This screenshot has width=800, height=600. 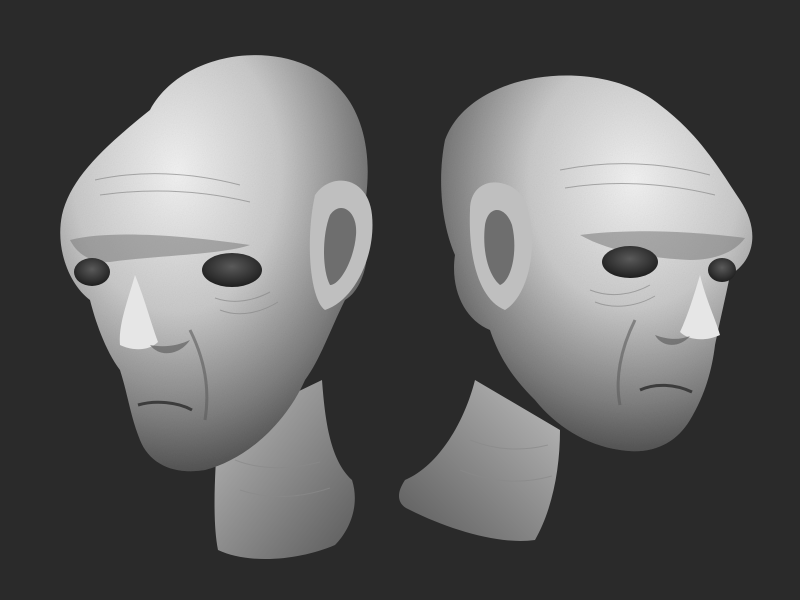 What do you see at coordinates (630, 262) in the screenshot?
I see `right-head-eye-left` at bounding box center [630, 262].